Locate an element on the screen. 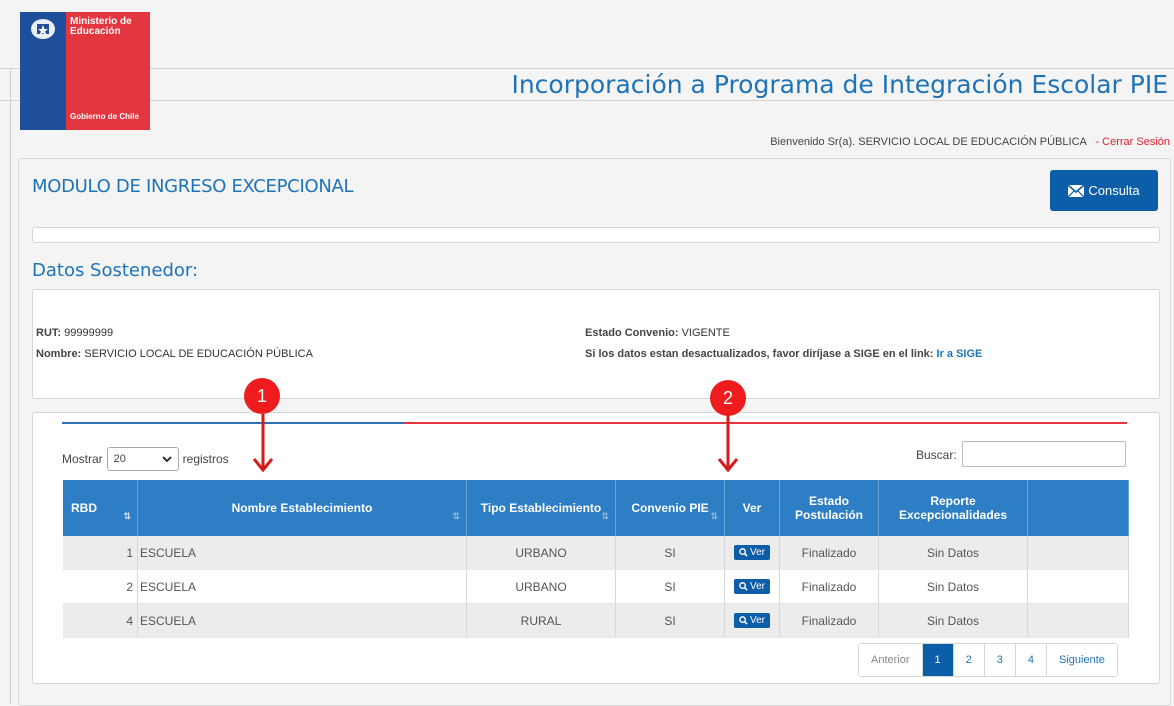  annotation-arrow-2-icon is located at coordinates (728, 443).